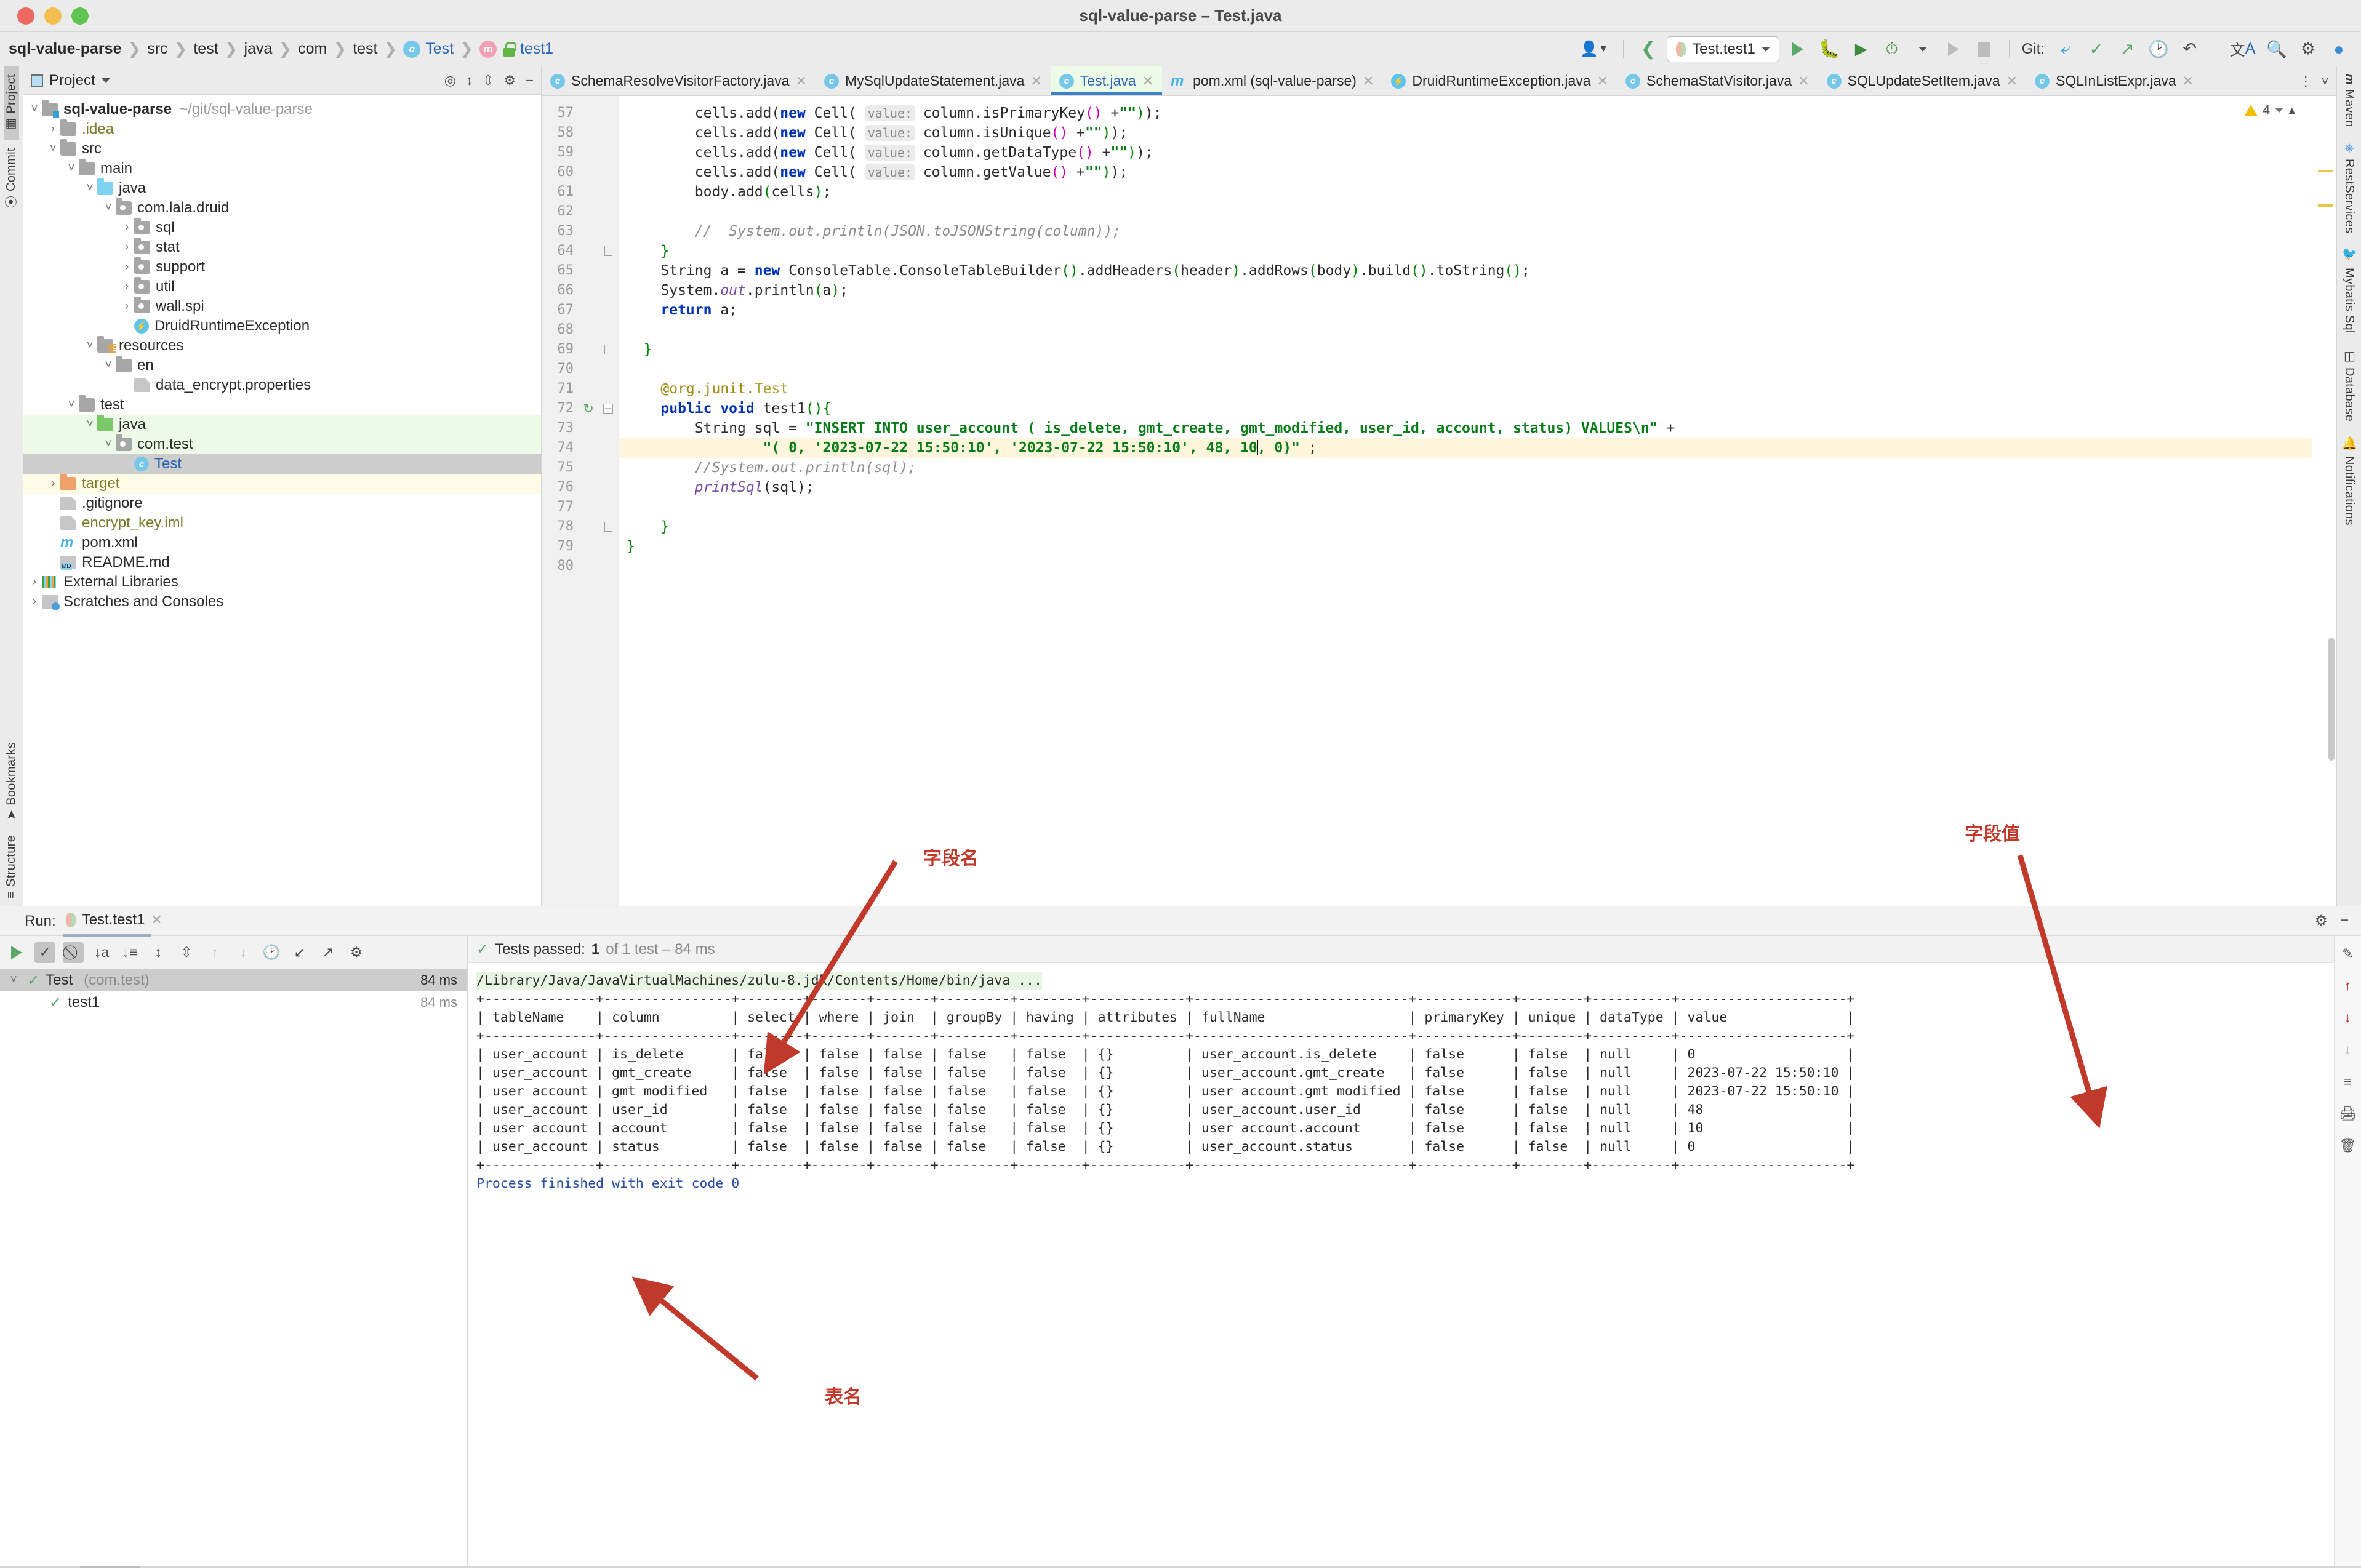  What do you see at coordinates (45, 952) in the screenshot?
I see `show-passed-icon: ✓` at bounding box center [45, 952].